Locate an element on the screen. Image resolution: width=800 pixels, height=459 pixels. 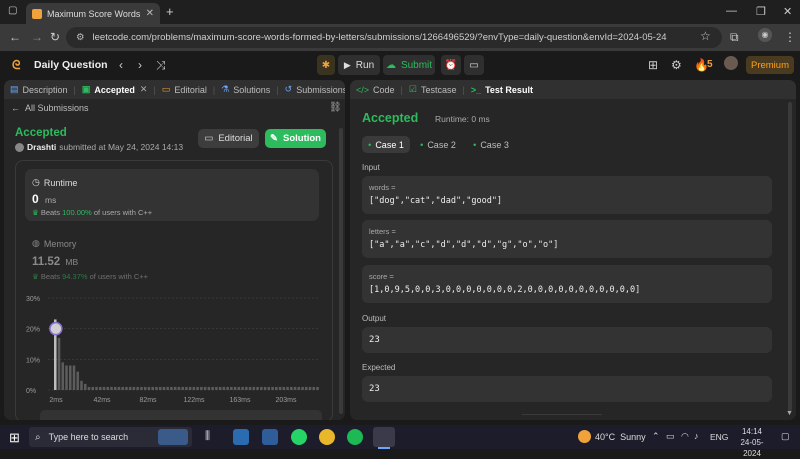
submitter-name: Drashti is located at coordinates (41, 147).